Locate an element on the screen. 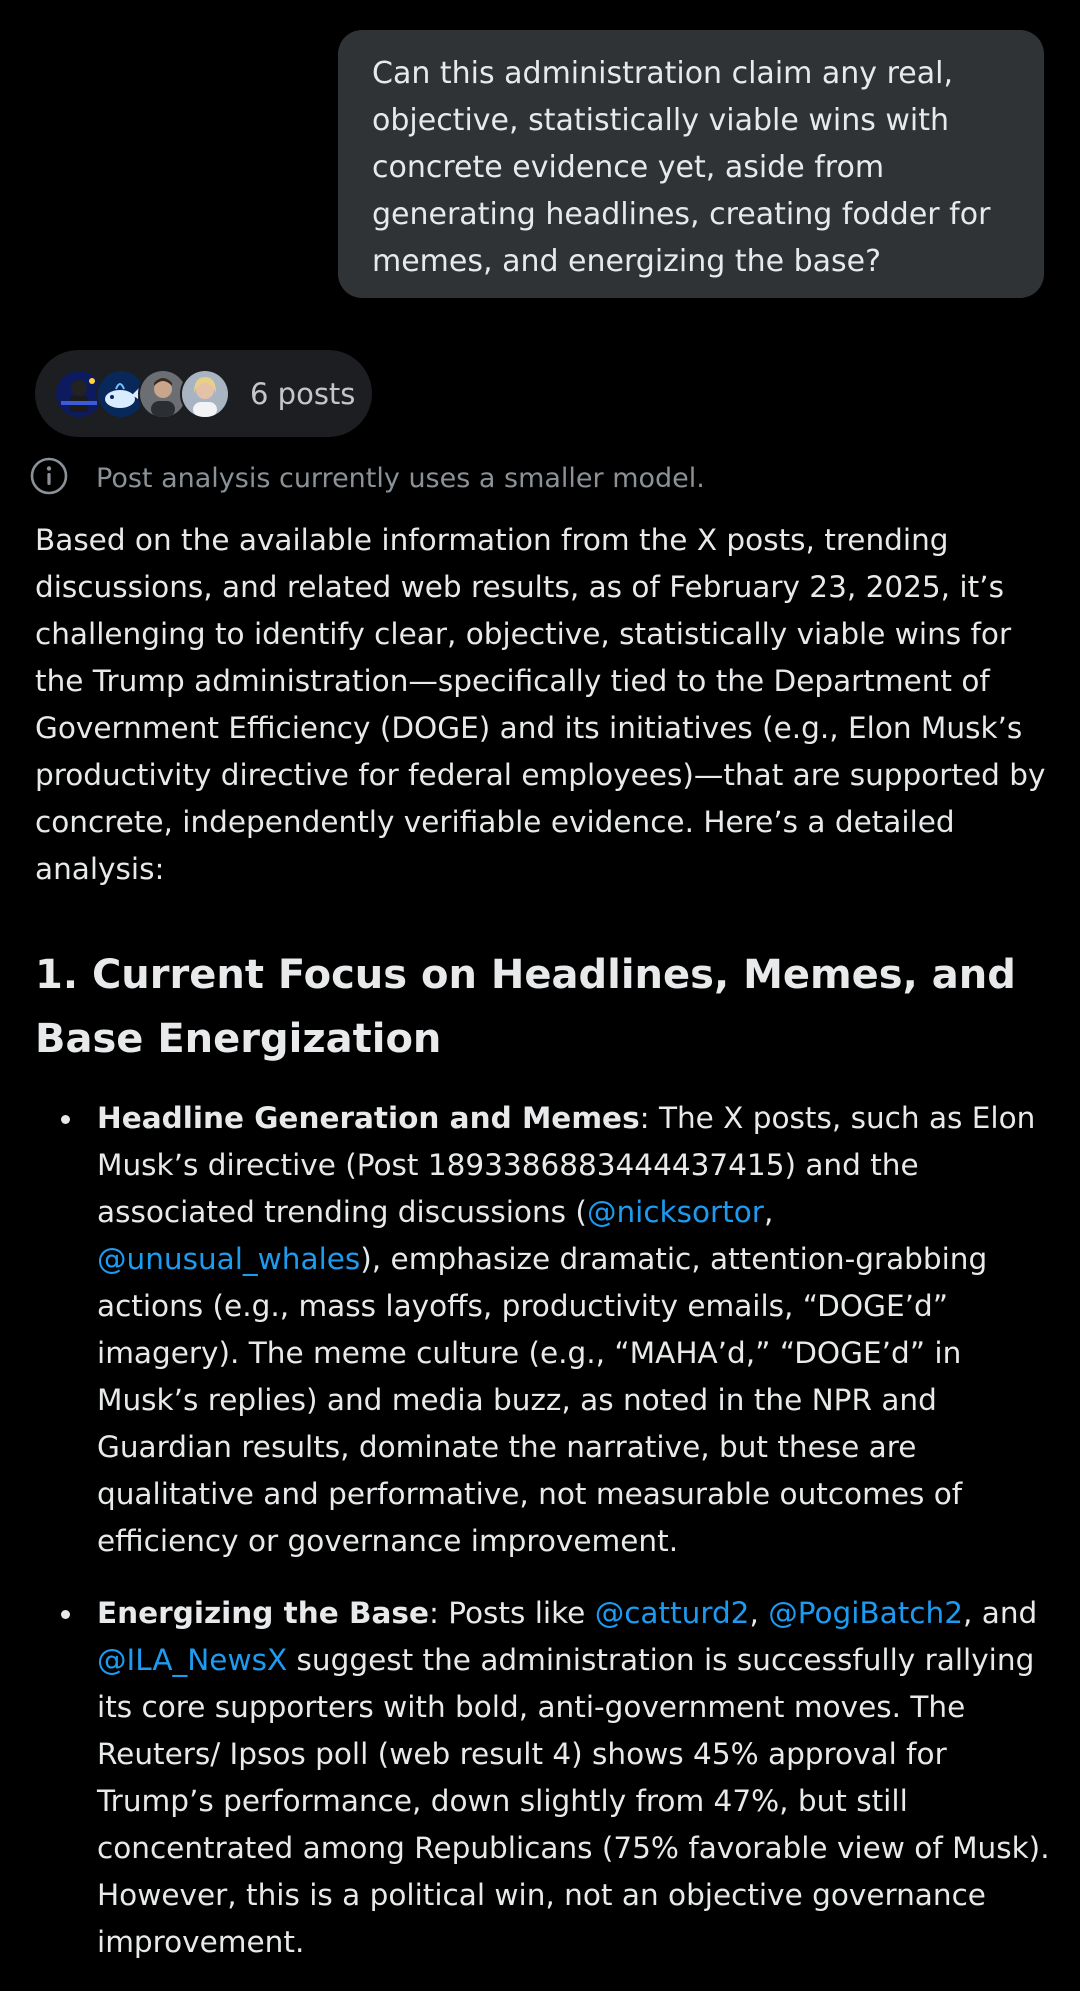 The width and height of the screenshot is (1080, 1991). info-icon is located at coordinates (49, 478).